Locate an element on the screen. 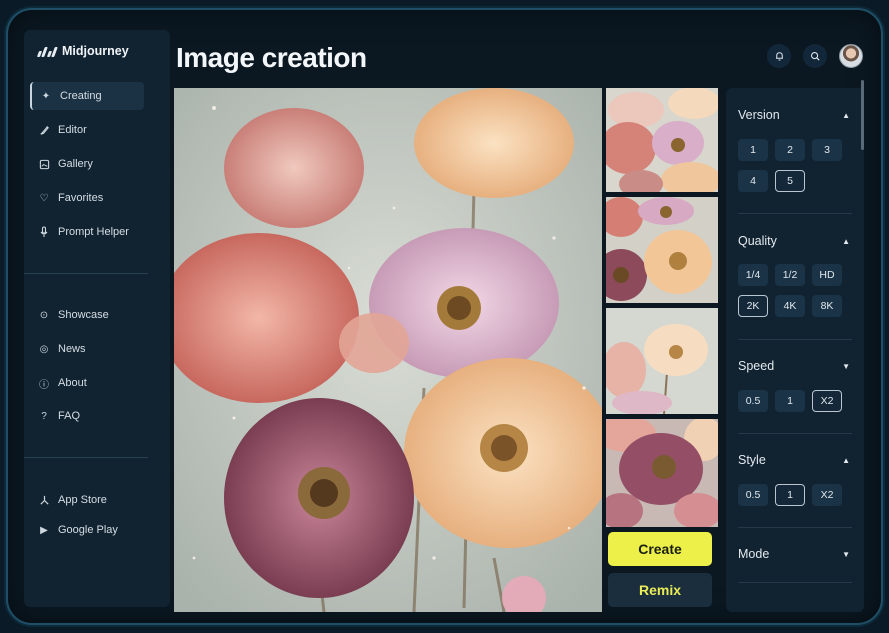 The height and width of the screenshot is (633, 889). sidebar-item-app-store: App Store is located at coordinates (87, 500).